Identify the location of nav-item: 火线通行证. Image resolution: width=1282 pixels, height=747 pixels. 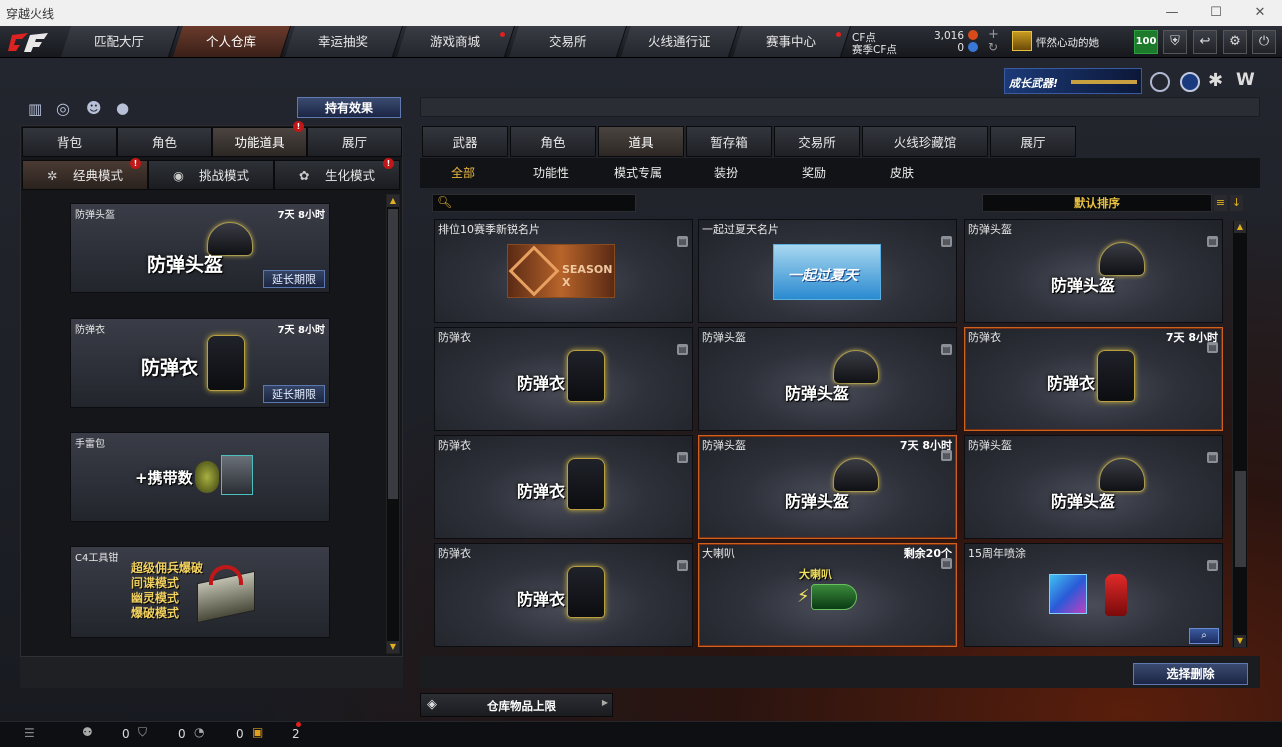
(680, 41).